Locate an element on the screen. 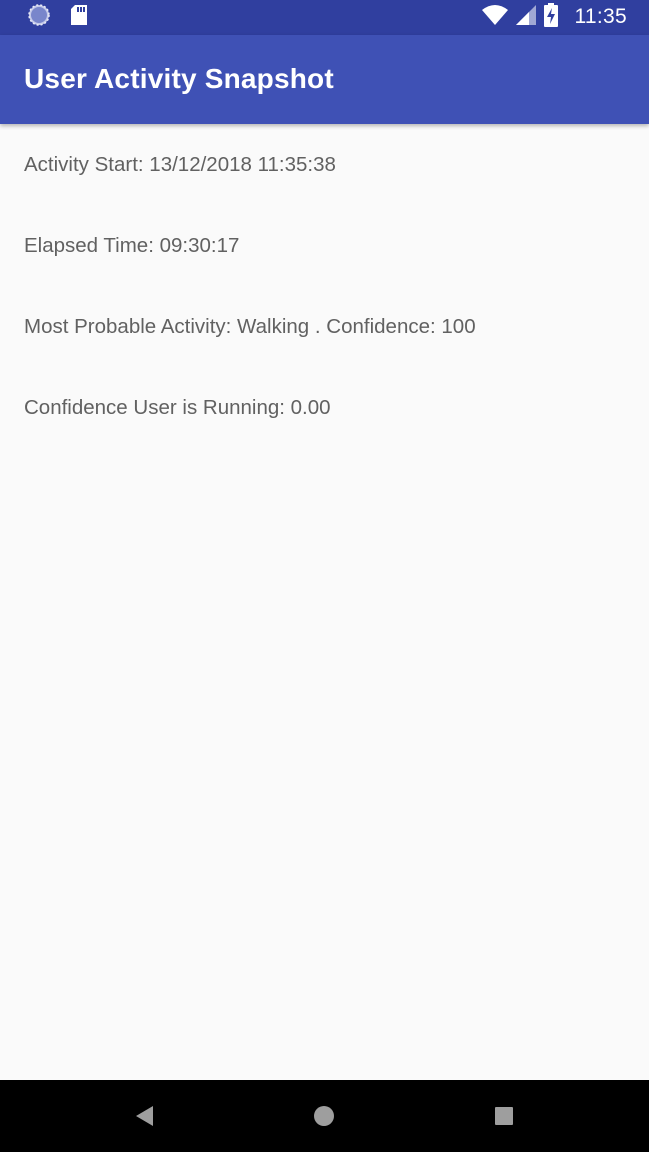 The image size is (649, 1152). recents-button is located at coordinates (504, 1116).